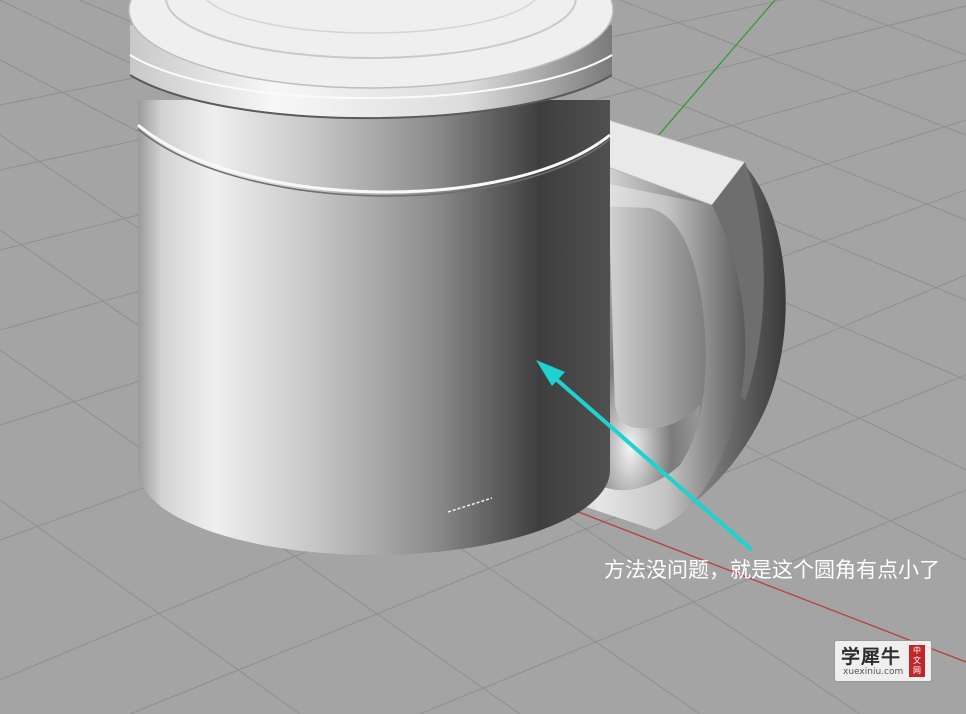 This screenshot has width=966, height=714. I want to click on watermark-seal: 中 文 网, so click(917, 661).